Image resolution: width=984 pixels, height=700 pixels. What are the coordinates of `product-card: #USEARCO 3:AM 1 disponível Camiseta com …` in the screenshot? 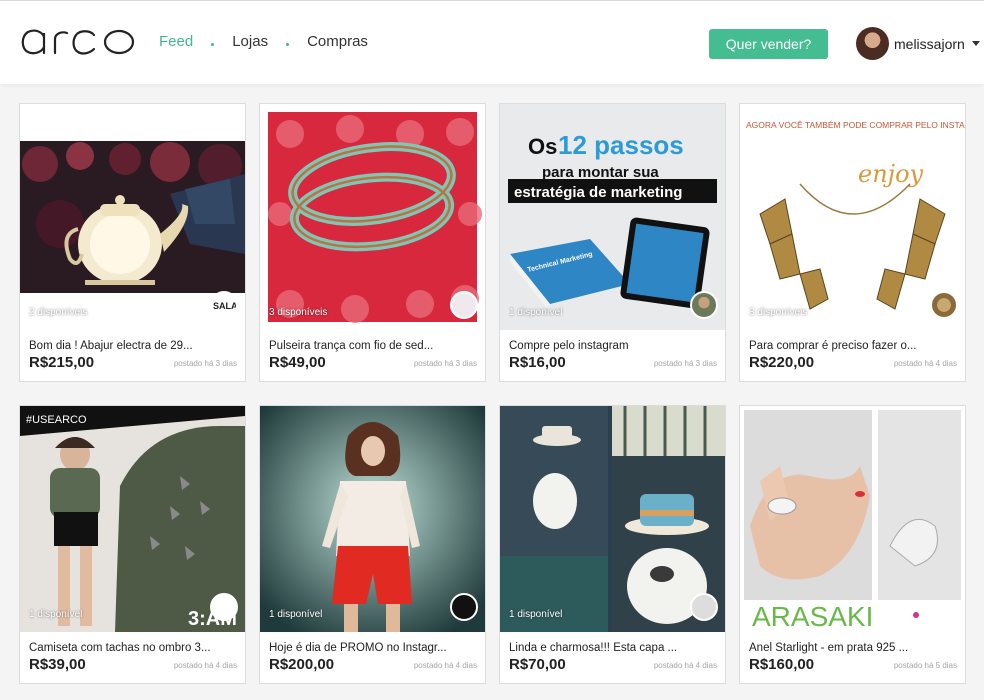 It's located at (132, 544).